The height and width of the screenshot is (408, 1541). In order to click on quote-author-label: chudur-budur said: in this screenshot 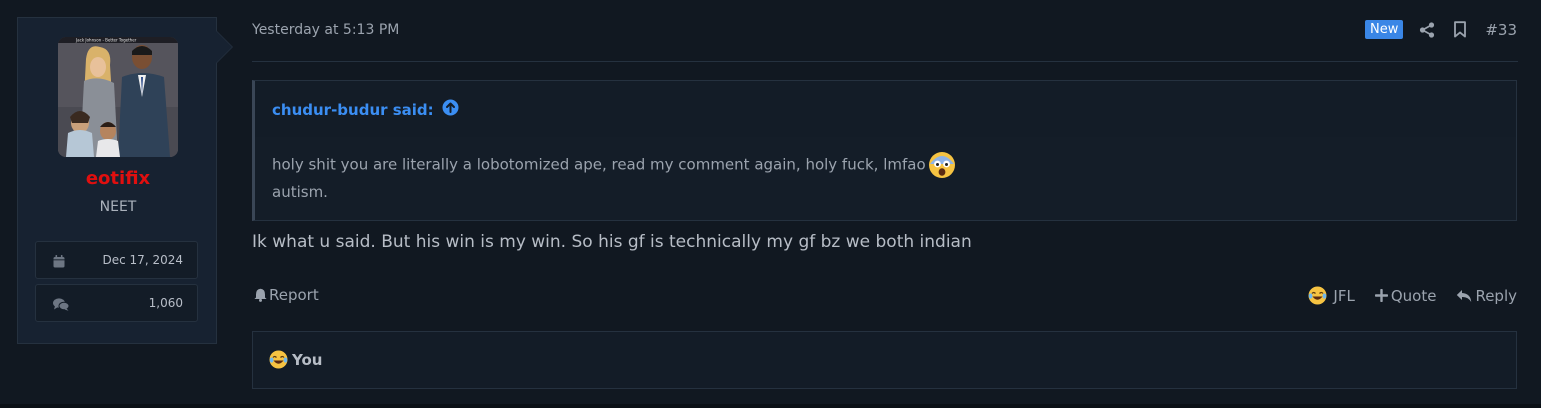, I will do `click(353, 109)`.